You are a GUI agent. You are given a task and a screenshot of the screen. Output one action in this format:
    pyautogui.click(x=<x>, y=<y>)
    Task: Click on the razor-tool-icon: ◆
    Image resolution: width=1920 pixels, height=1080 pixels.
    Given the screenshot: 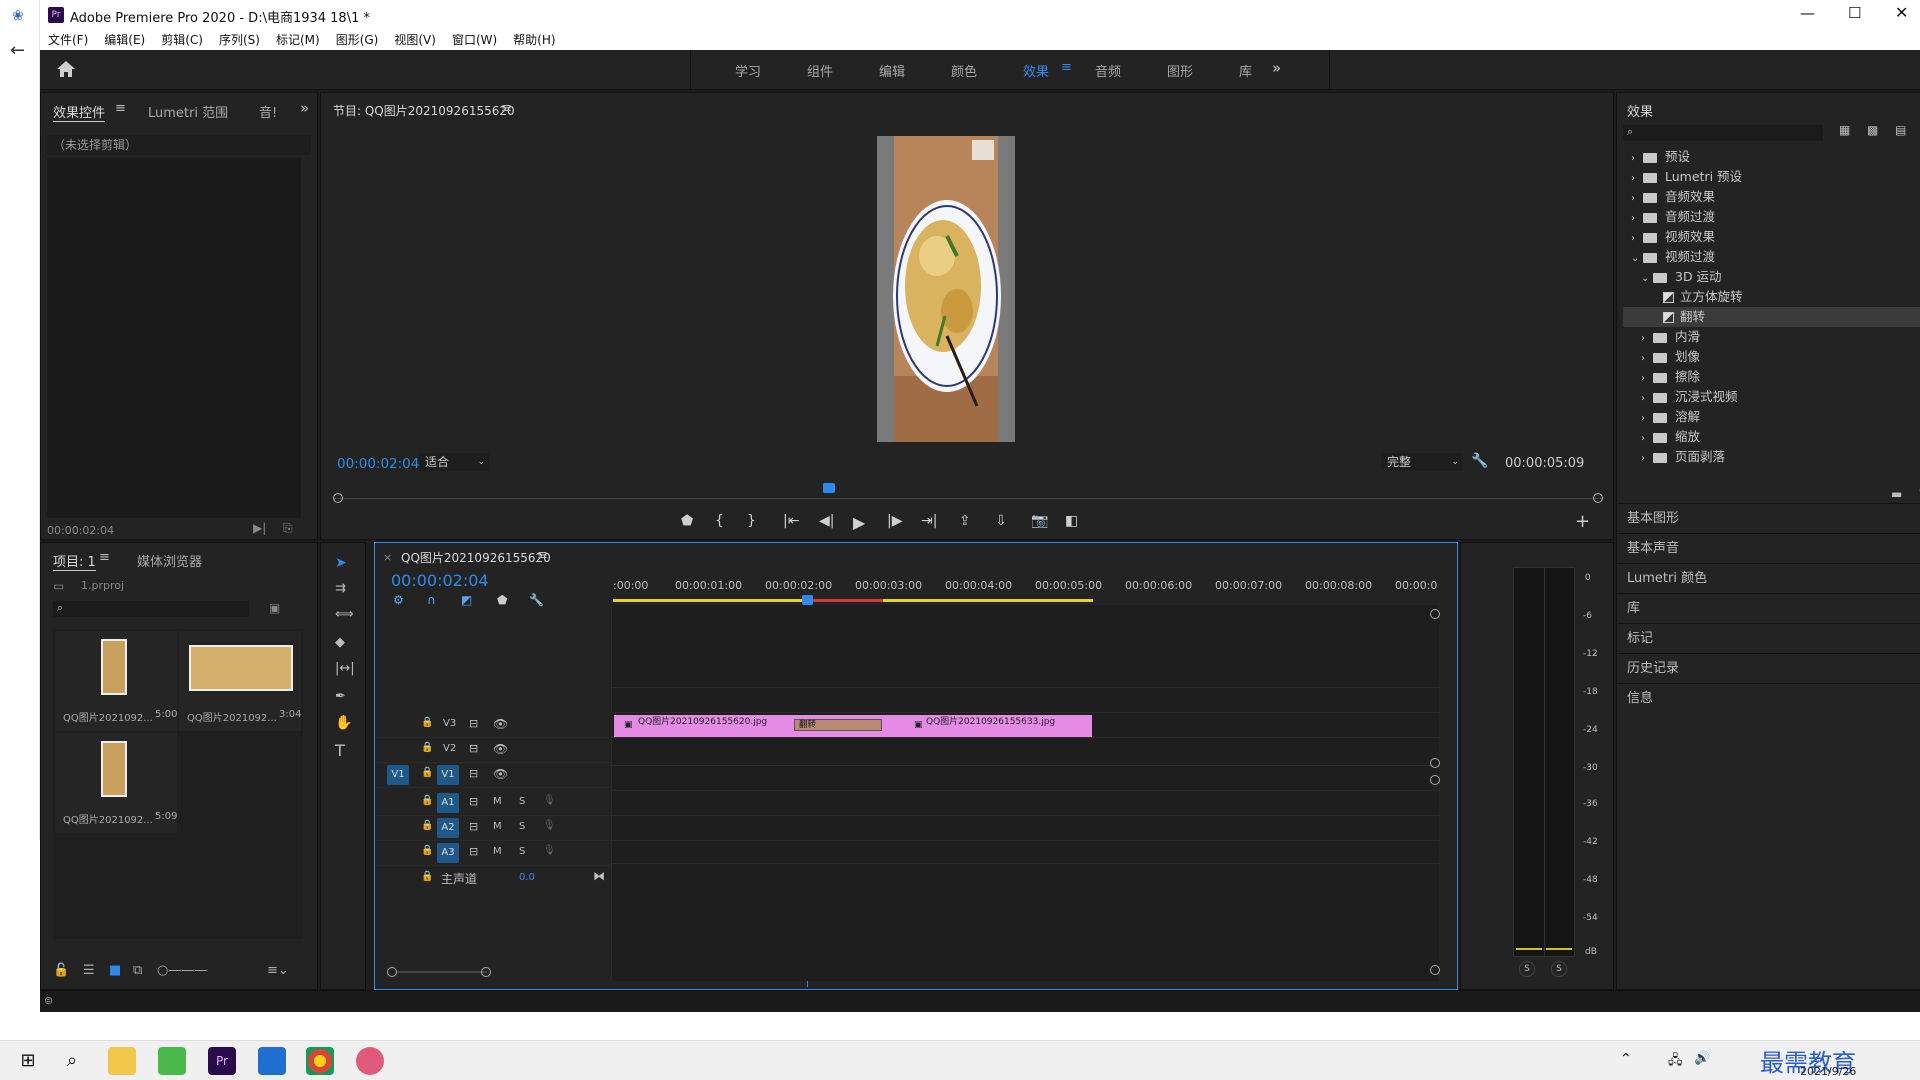 What is the action you would take?
    pyautogui.click(x=340, y=642)
    